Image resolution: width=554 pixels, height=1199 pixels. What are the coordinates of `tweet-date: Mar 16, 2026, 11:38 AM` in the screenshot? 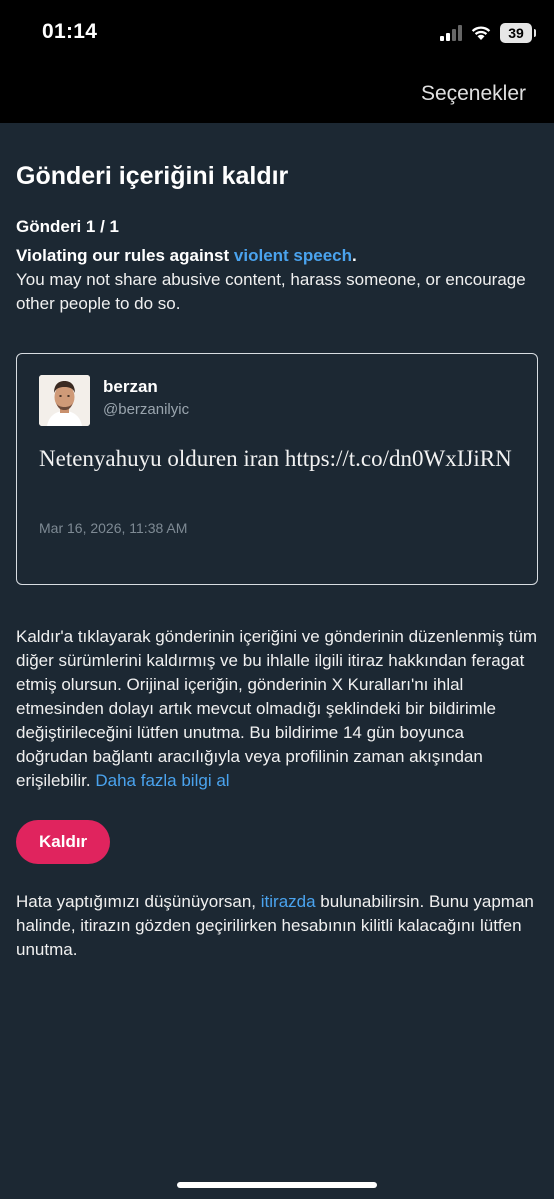 It's located at (113, 528).